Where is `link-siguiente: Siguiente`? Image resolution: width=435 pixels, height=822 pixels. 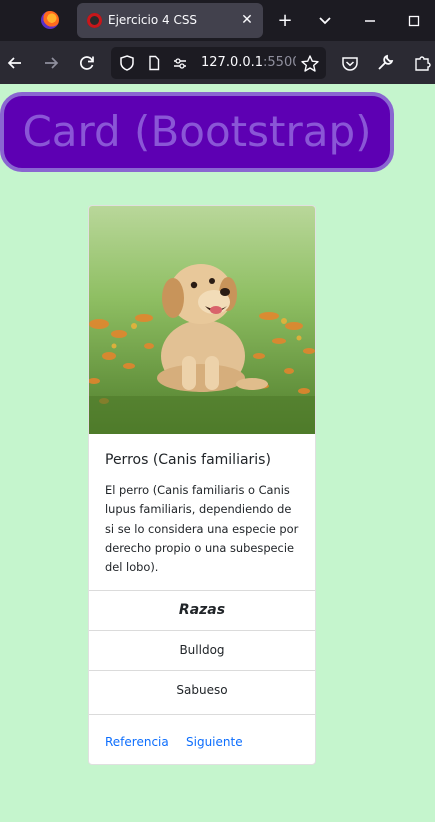
link-siguiente: Siguiente is located at coordinates (214, 742).